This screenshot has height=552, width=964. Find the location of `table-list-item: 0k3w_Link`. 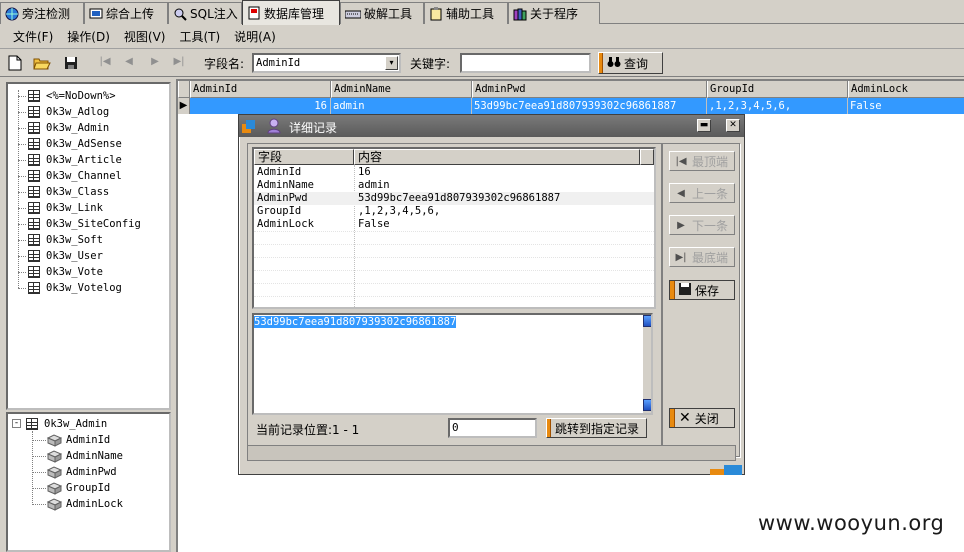

table-list-item: 0k3w_Link is located at coordinates (65, 208).